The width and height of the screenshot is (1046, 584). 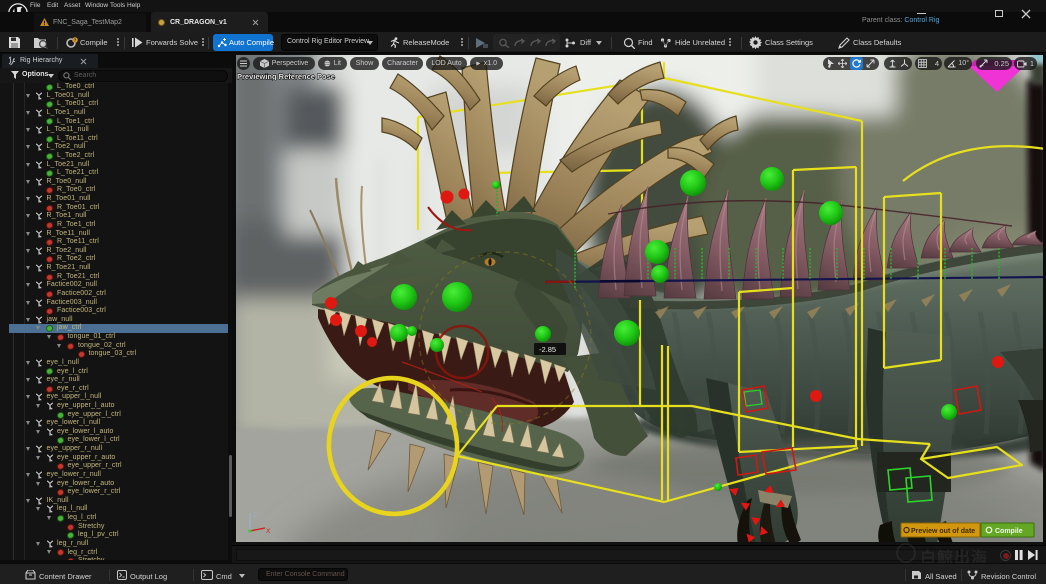 What do you see at coordinates (255, 515) in the screenshot?
I see `svg-text: Z` at bounding box center [255, 515].